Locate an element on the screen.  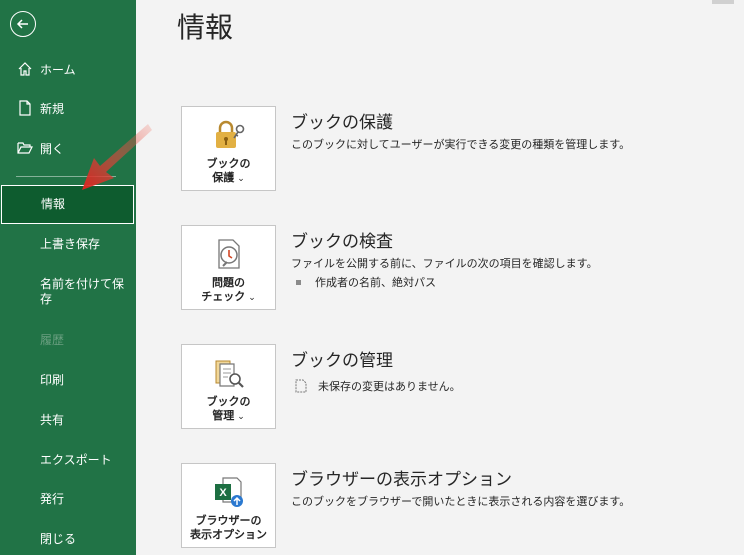
sidebar-item-save: 上書き保存 is located at coordinates (68, 244).